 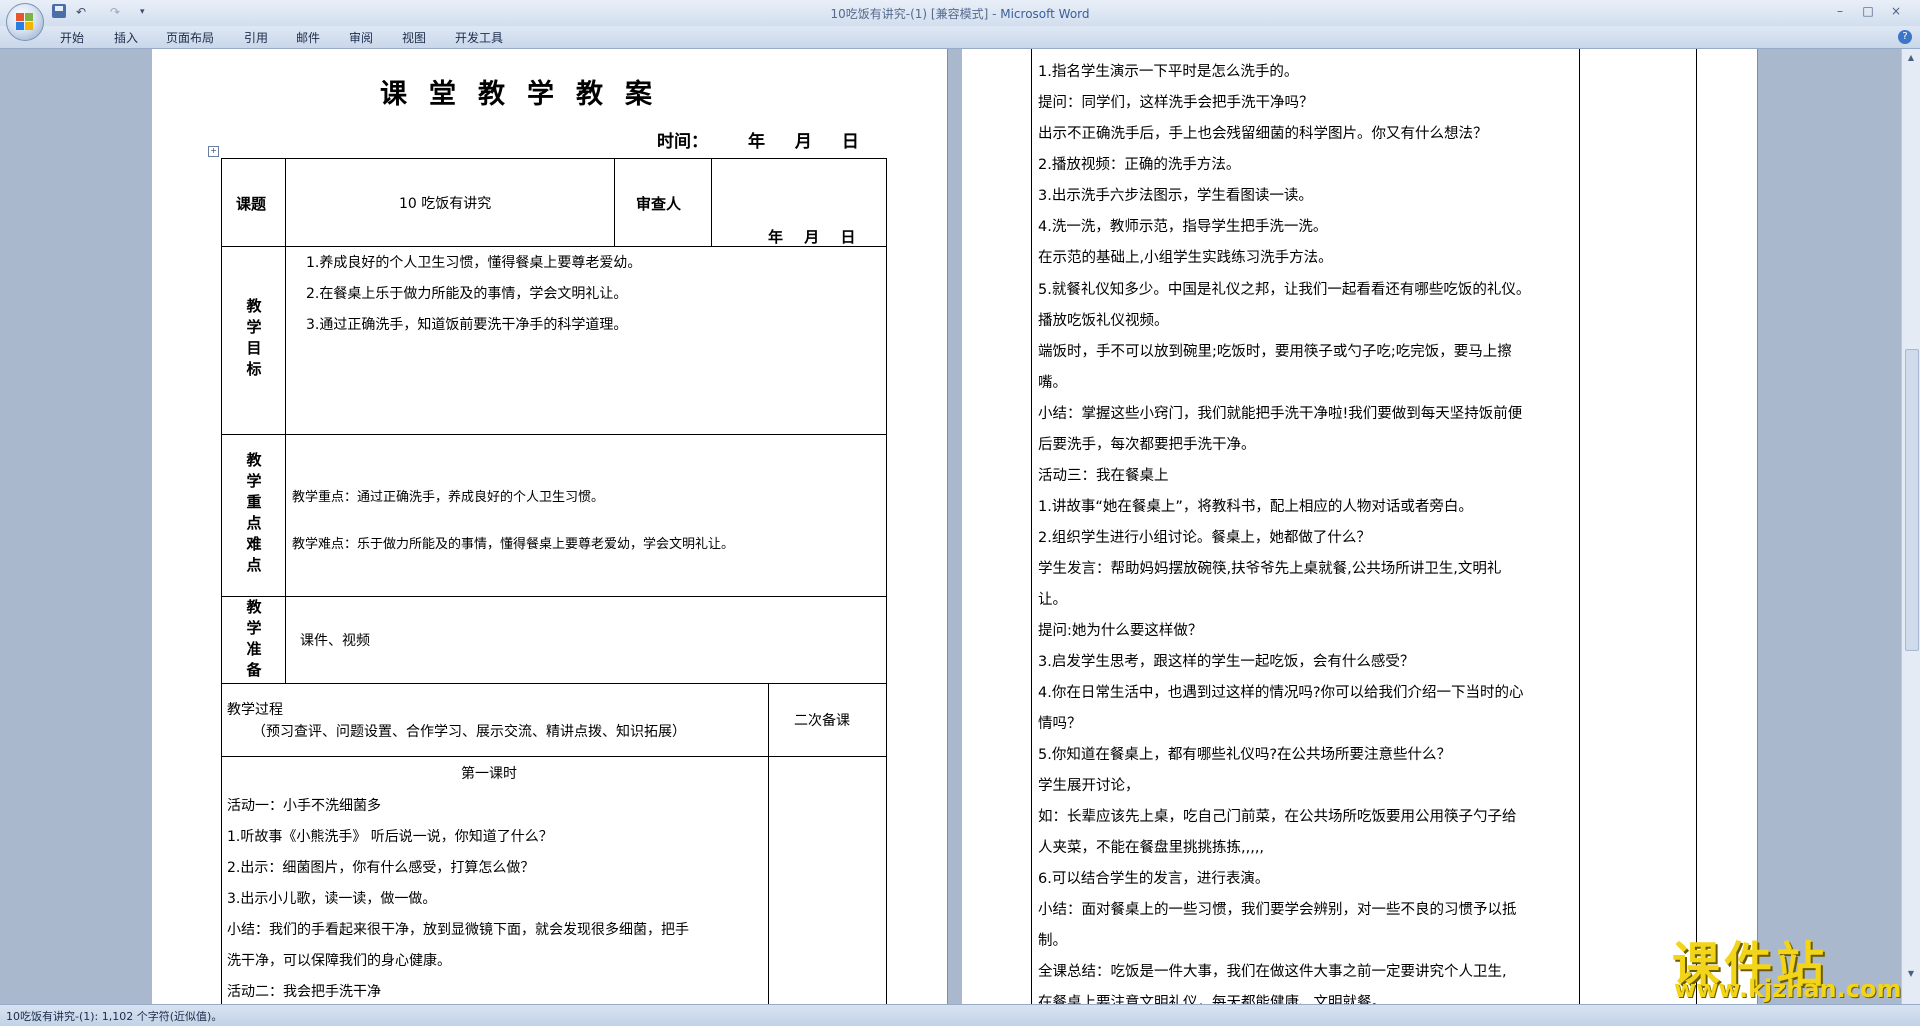 What do you see at coordinates (1153, 877) in the screenshot?
I see `p2-line: 6.可以结合学生的发言，进行表演。` at bounding box center [1153, 877].